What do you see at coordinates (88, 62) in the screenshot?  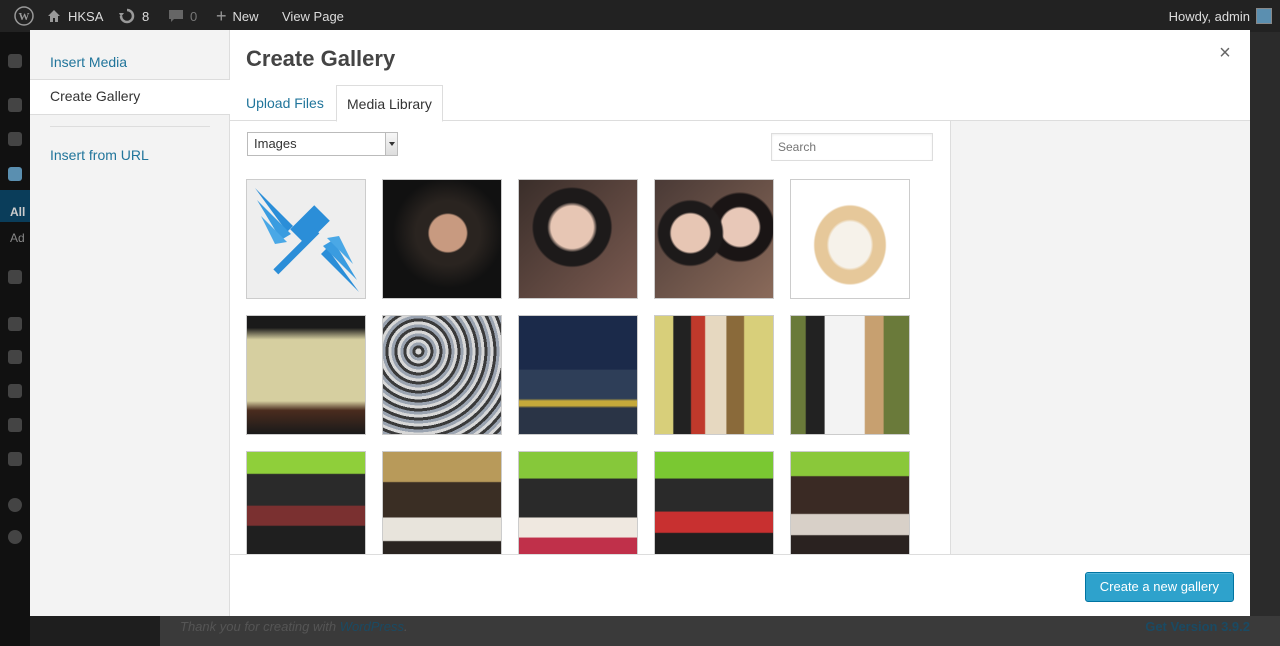 I see `menu-insert-media: Insert Media` at bounding box center [88, 62].